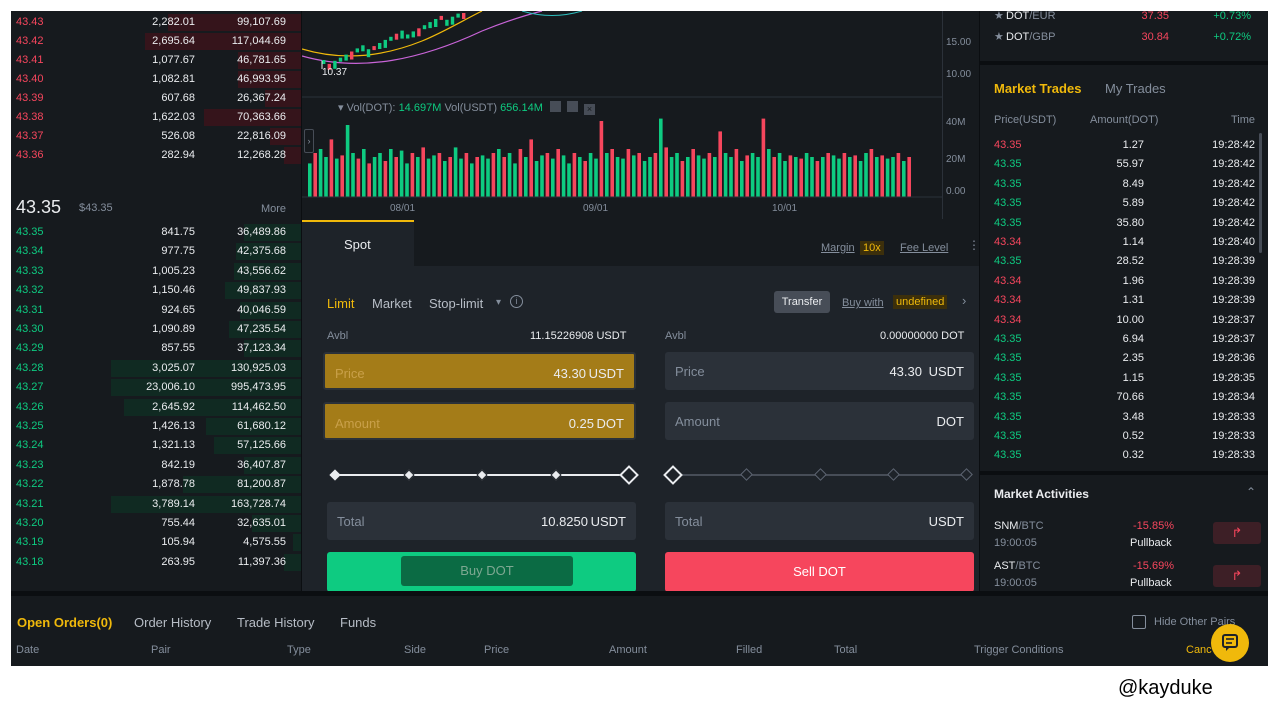  What do you see at coordinates (1124, 575) in the screenshot?
I see `activity-item: AST/BTC 19:00:05 -15.69% Pullback ↱` at bounding box center [1124, 575].